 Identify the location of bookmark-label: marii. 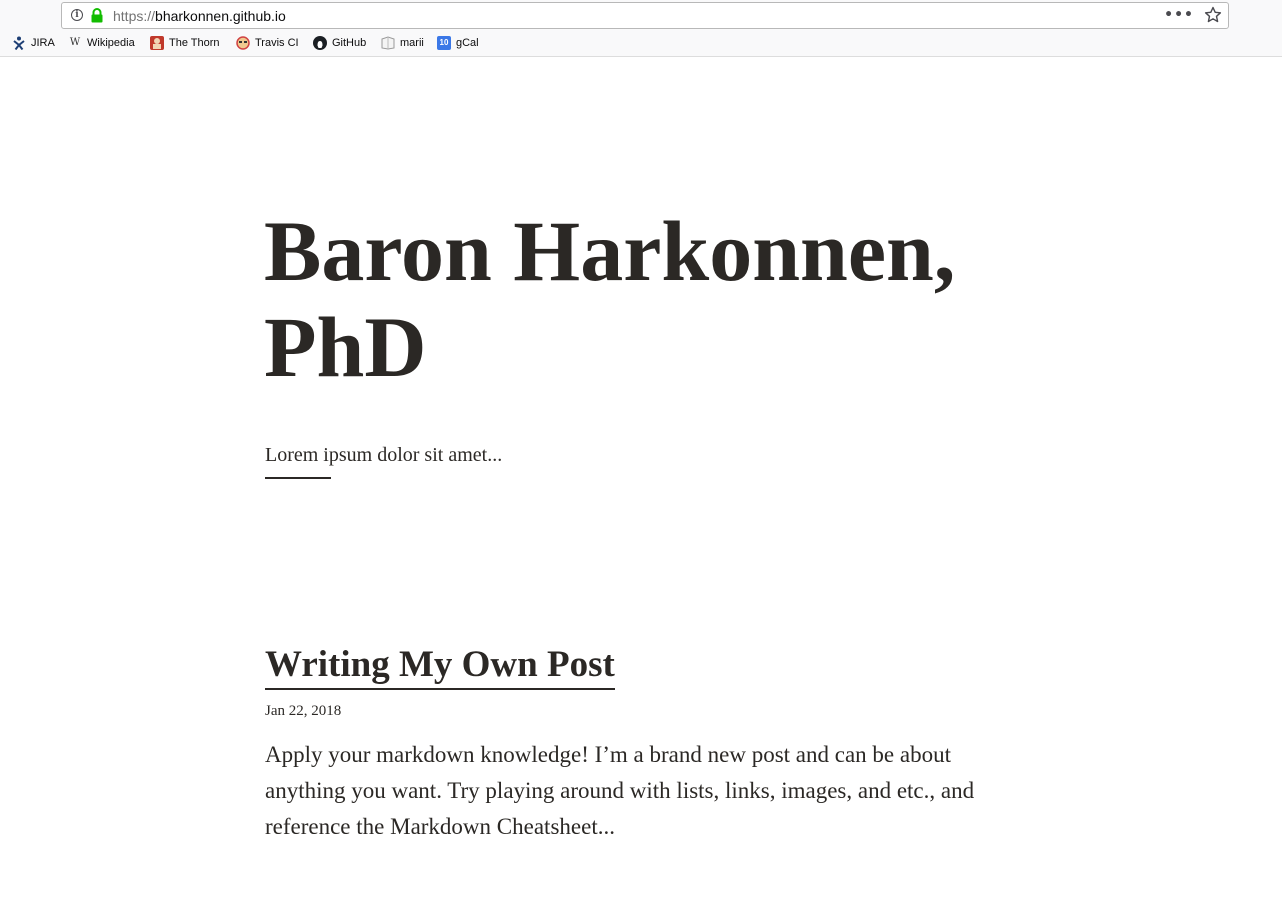
(412, 43).